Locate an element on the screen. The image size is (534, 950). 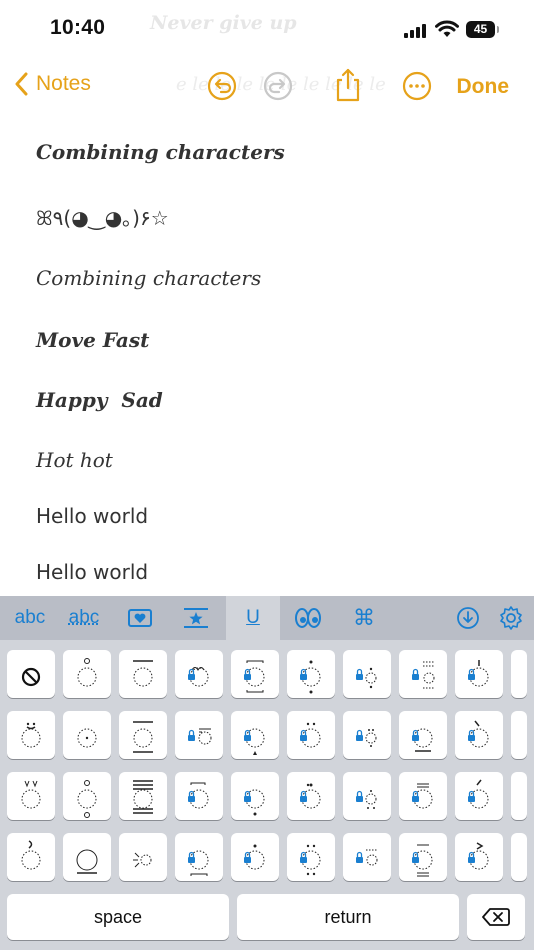
download-icon is located at coordinates (468, 618).